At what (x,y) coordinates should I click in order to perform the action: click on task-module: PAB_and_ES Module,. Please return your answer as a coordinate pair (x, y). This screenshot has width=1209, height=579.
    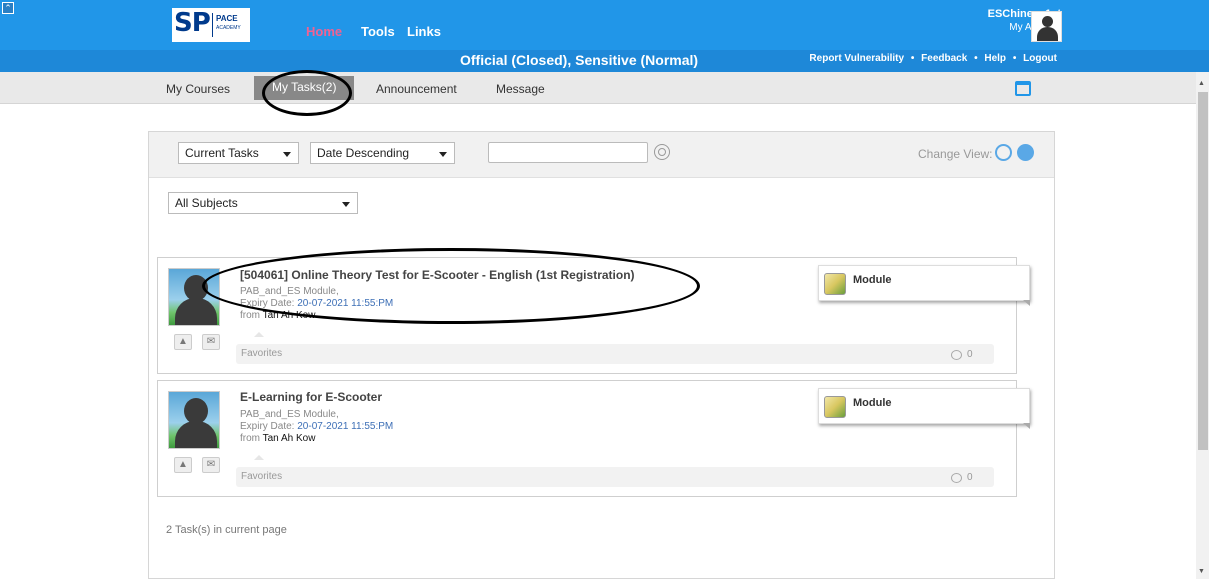
    Looking at the image, I should click on (289, 414).